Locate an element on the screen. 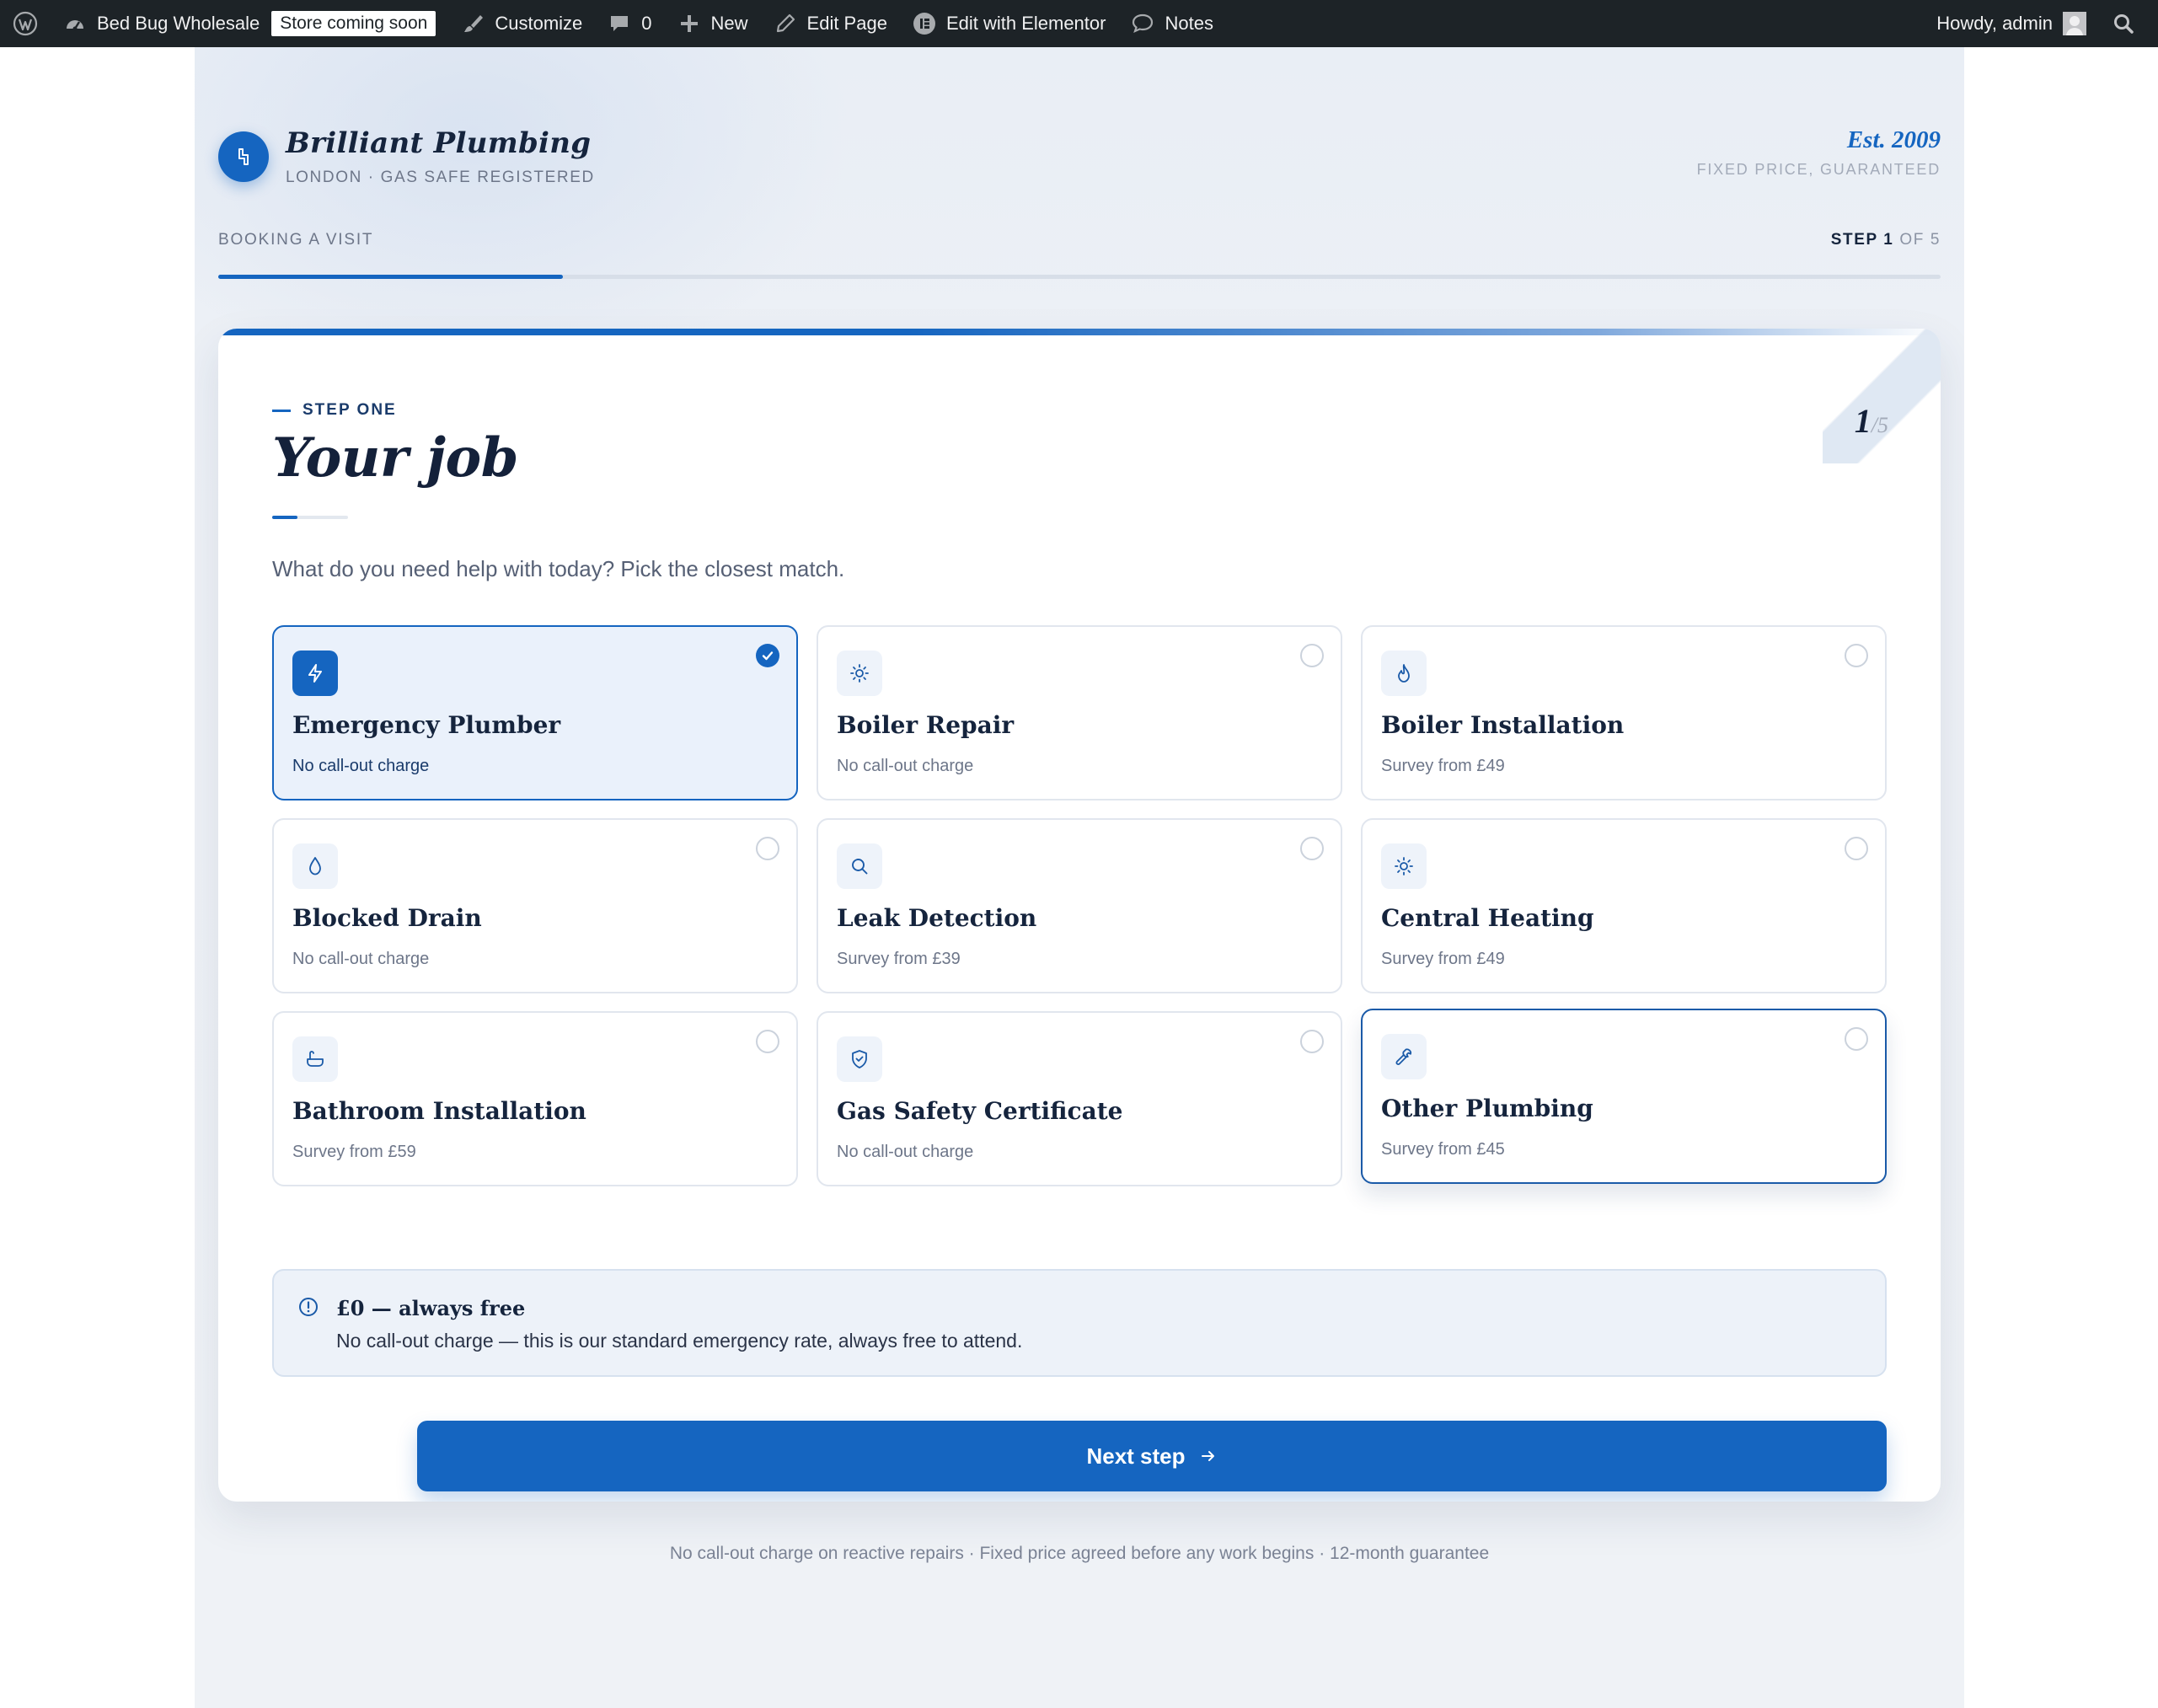 The height and width of the screenshot is (1708, 2158). established-year: Est. 2009 is located at coordinates (1894, 139).